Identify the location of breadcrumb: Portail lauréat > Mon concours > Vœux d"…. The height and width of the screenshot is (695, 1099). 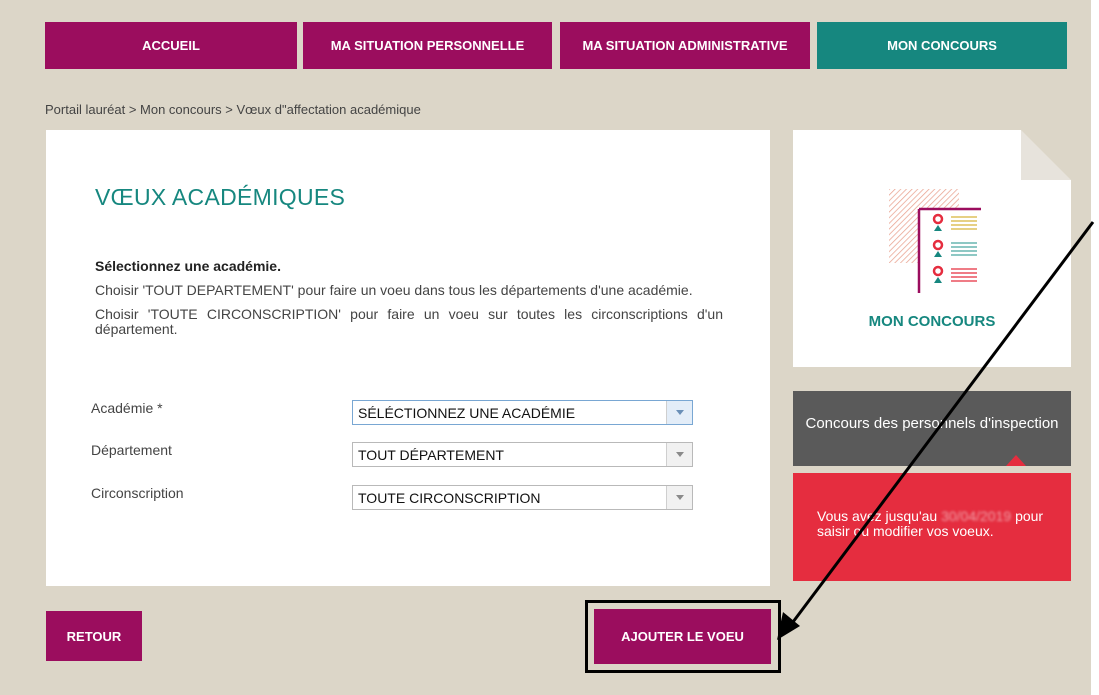
(233, 109).